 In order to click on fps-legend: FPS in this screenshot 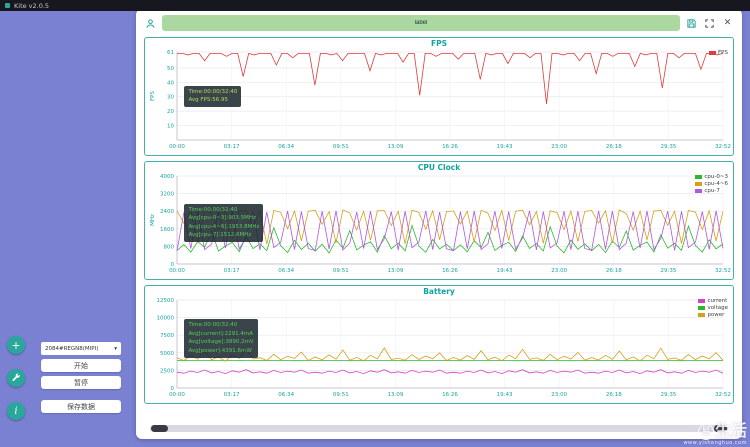, I will do `click(718, 53)`.